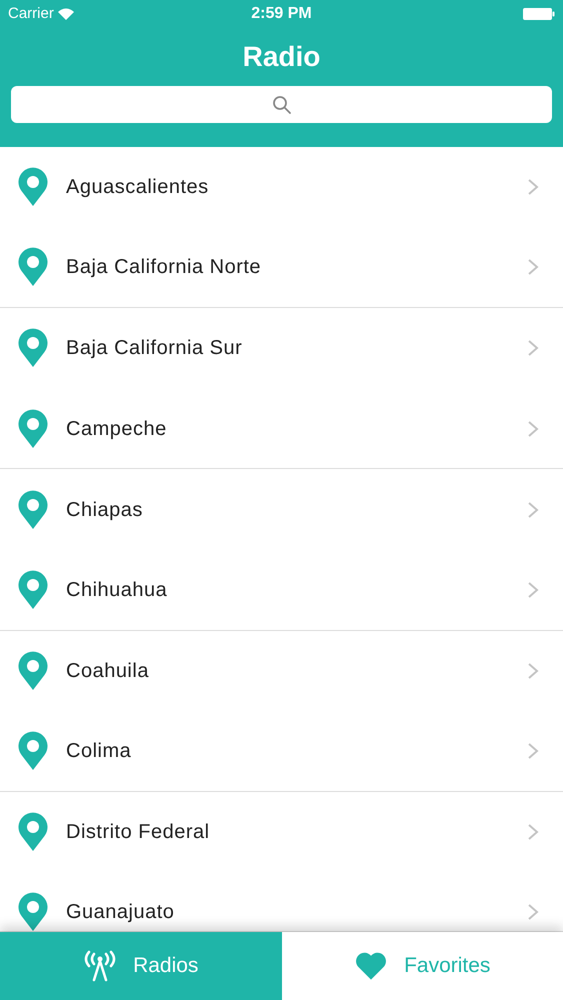 The width and height of the screenshot is (563, 1000). What do you see at coordinates (371, 966) in the screenshot?
I see `heart-icon` at bounding box center [371, 966].